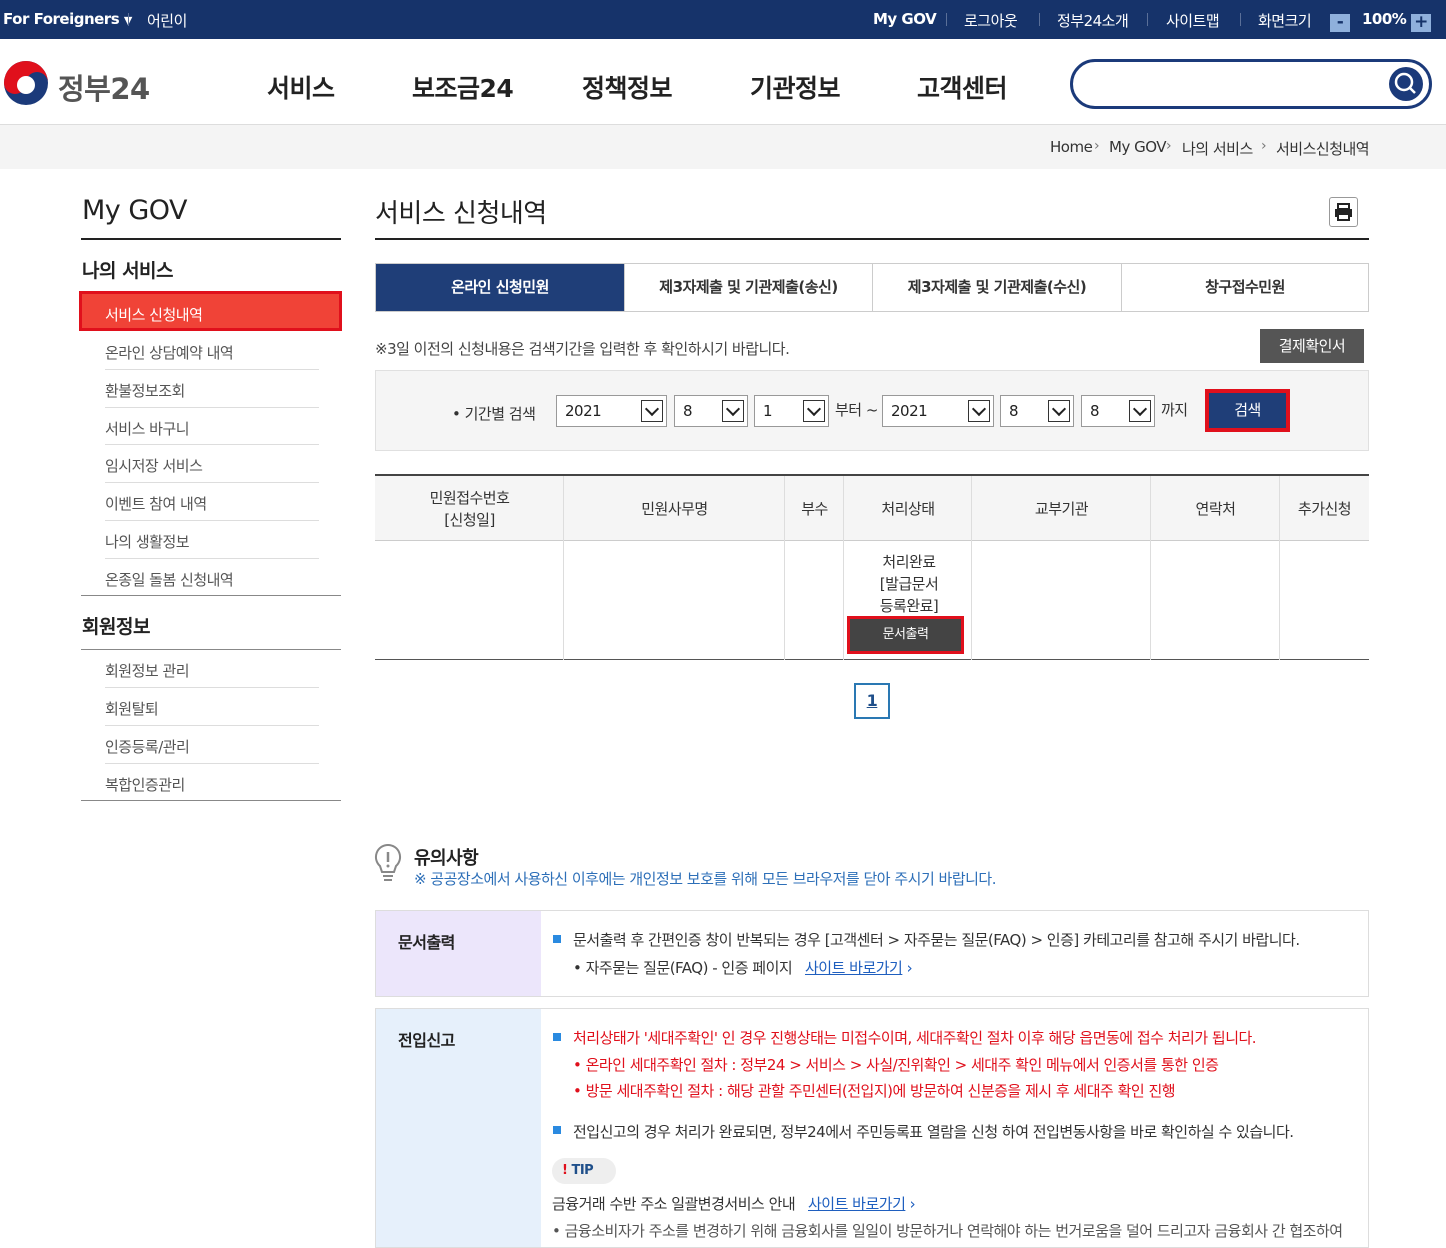 The image size is (1446, 1248). I want to click on to-month-select: 8, so click(1037, 411).